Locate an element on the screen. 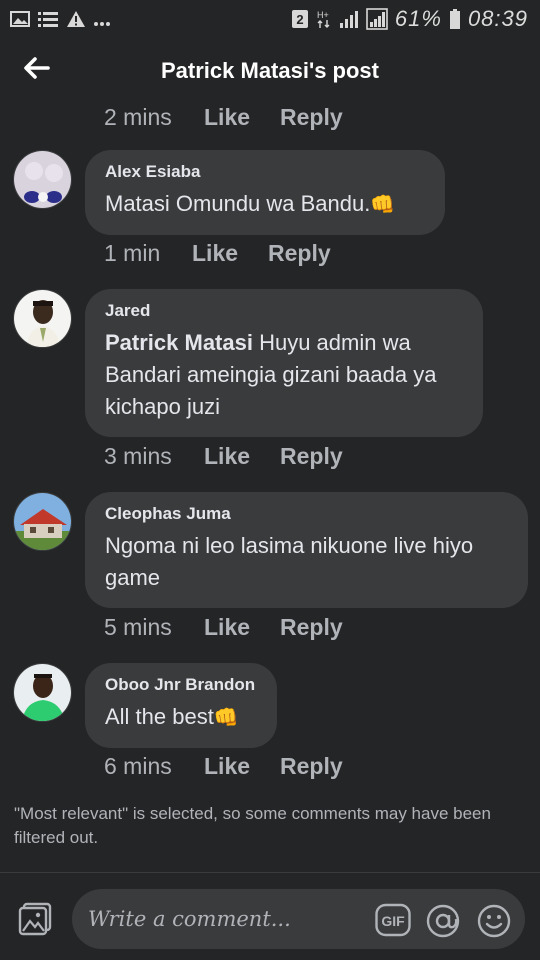 The width and height of the screenshot is (540, 960). comment-author: Alex Esiaba is located at coordinates (265, 172).